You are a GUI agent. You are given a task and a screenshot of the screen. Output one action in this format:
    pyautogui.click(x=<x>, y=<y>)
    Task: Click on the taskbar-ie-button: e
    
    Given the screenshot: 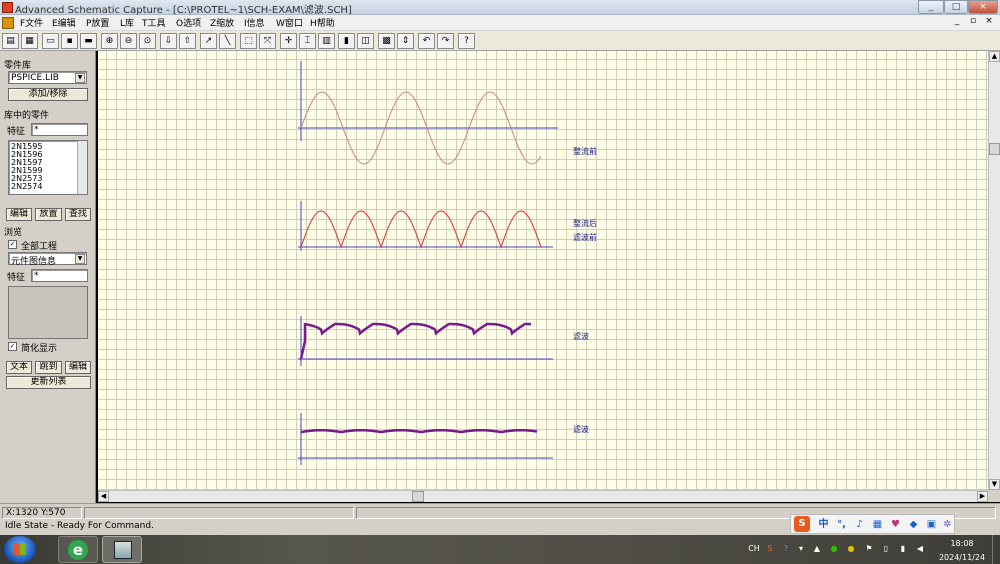 What is the action you would take?
    pyautogui.click(x=78, y=549)
    